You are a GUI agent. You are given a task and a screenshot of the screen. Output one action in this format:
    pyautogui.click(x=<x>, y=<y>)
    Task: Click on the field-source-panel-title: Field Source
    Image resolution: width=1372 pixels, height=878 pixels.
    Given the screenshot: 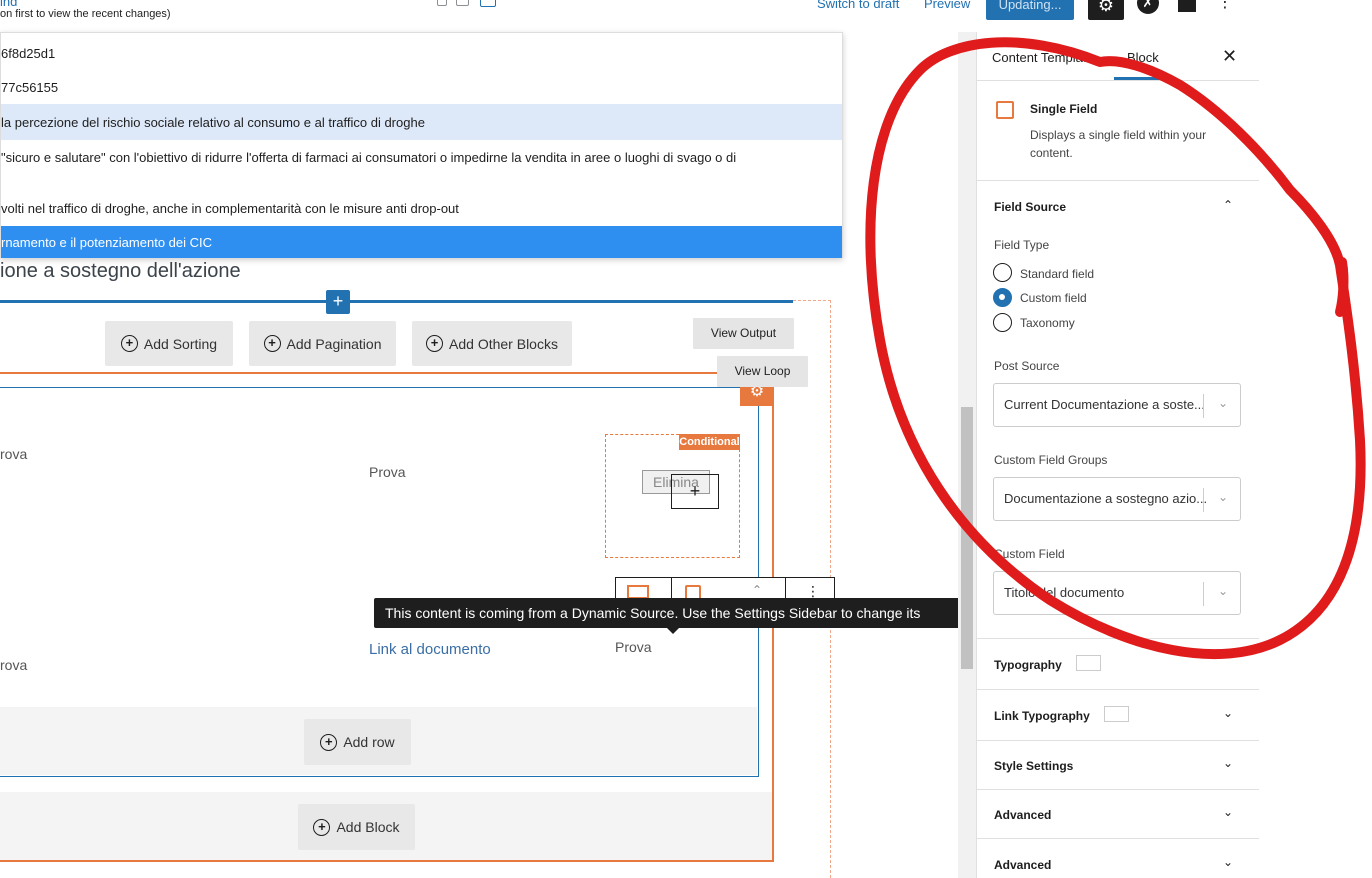 What is the action you would take?
    pyautogui.click(x=1030, y=207)
    